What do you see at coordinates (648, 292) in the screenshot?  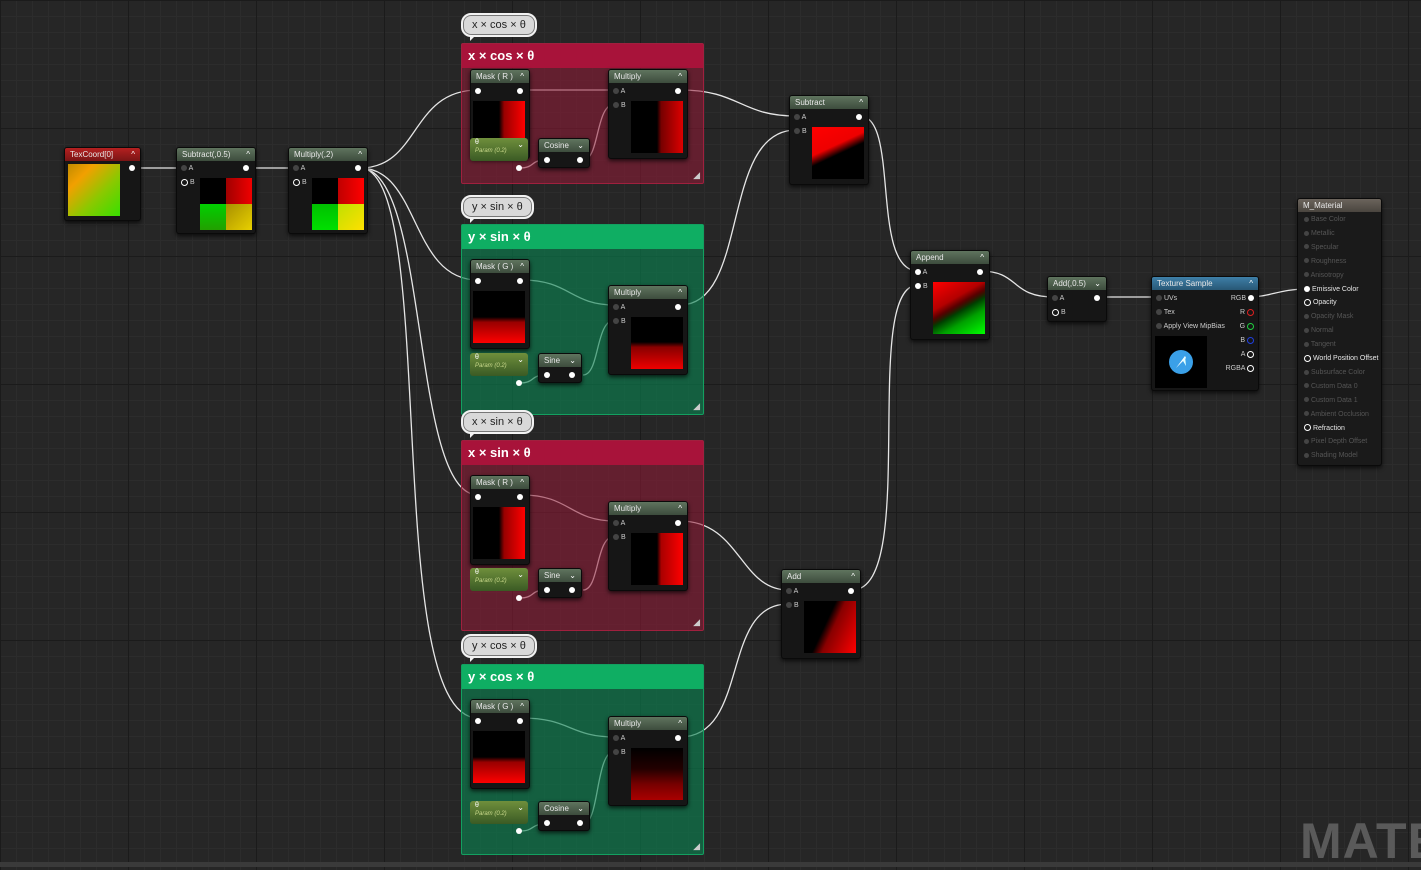 I see `node-title: Multiply ^` at bounding box center [648, 292].